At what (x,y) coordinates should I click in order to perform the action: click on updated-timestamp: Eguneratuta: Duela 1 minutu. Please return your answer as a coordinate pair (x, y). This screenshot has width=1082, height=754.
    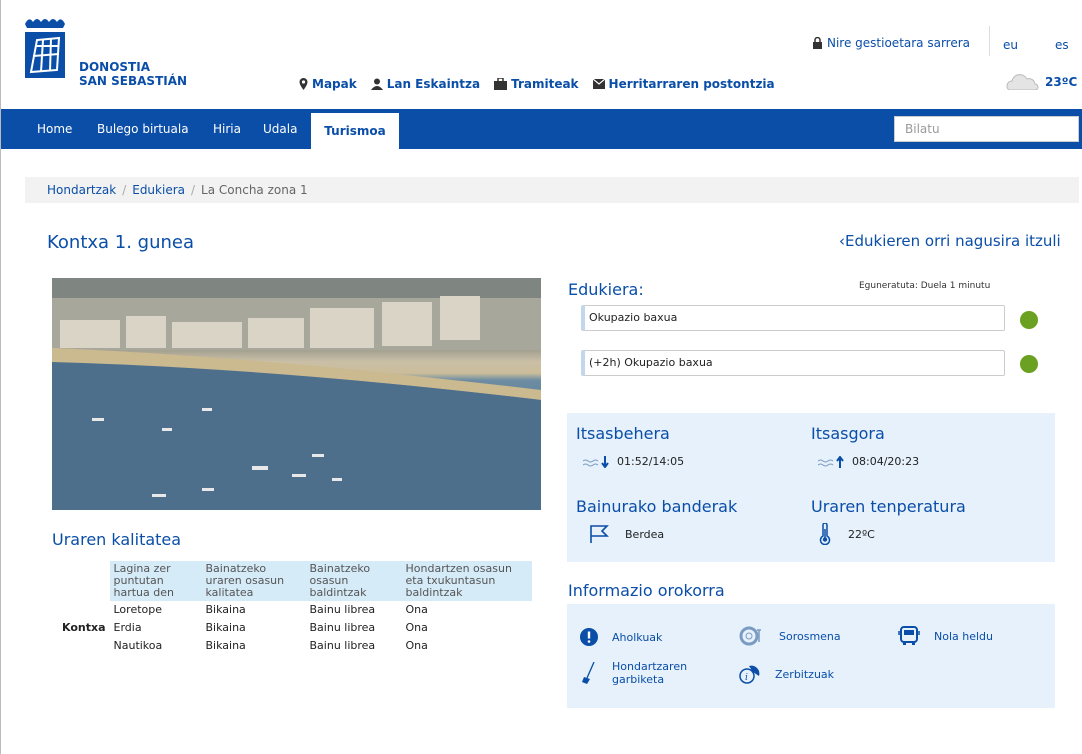
    Looking at the image, I should click on (925, 286).